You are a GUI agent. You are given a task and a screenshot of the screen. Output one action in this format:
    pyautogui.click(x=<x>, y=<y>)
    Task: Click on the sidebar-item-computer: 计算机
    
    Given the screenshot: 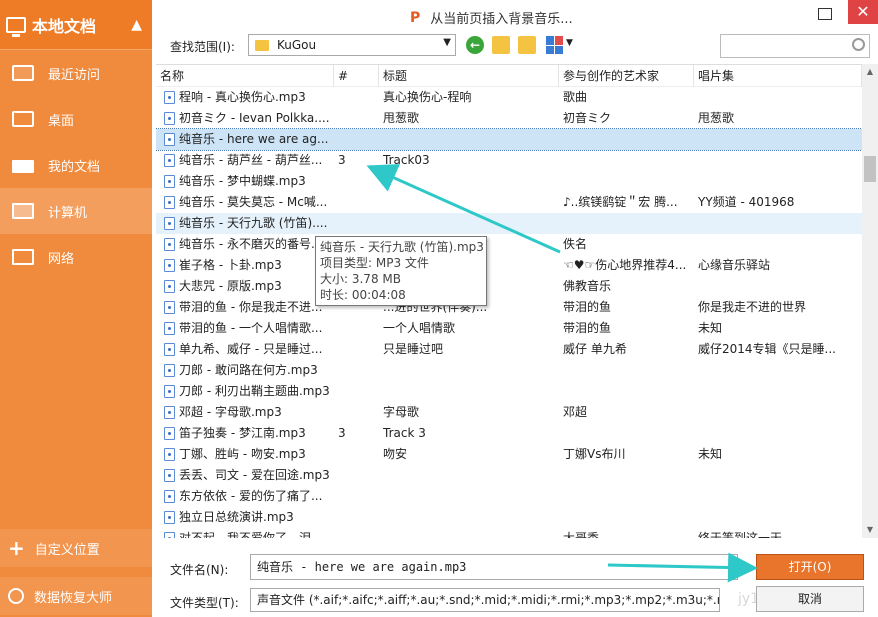 What is the action you would take?
    pyautogui.click(x=76, y=211)
    